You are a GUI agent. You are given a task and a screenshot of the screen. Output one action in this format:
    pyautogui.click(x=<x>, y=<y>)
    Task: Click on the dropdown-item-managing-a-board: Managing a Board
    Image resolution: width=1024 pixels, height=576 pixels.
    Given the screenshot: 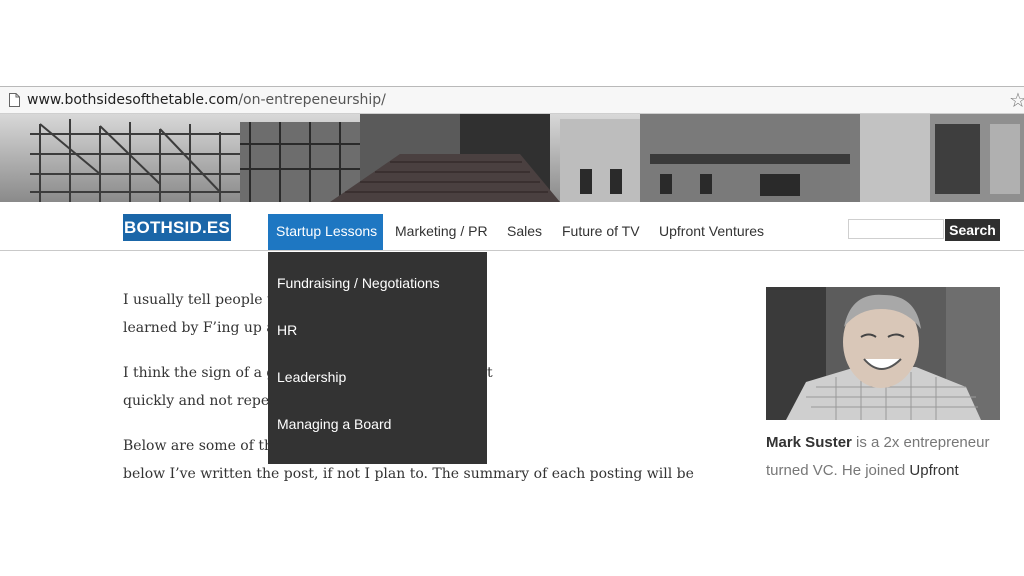 What is the action you would take?
    pyautogui.click(x=334, y=424)
    